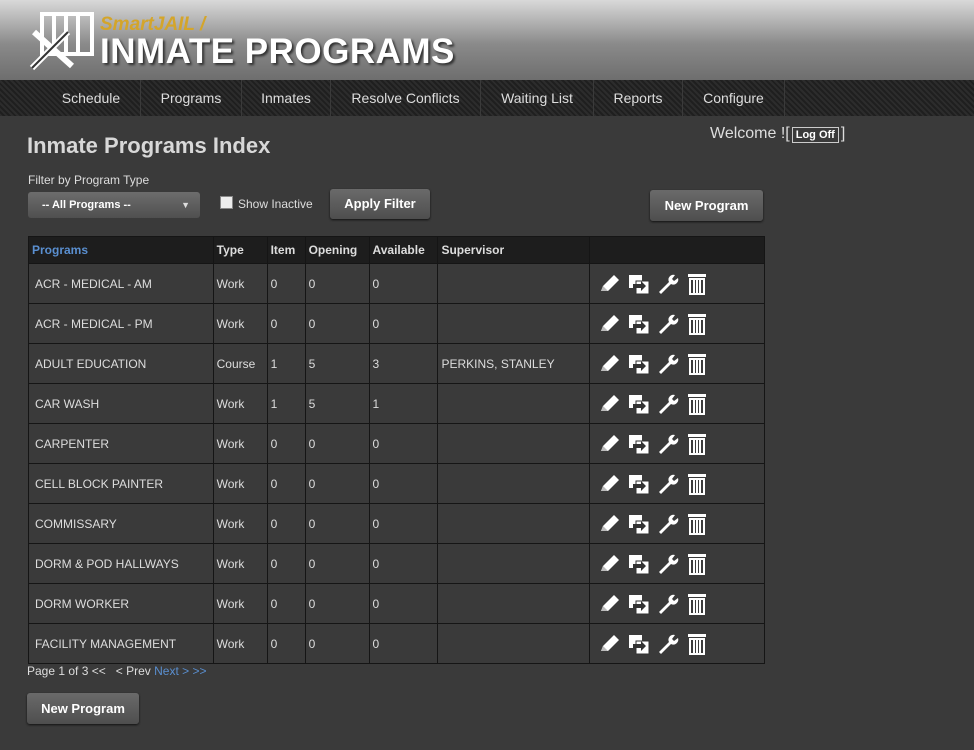 This screenshot has width=974, height=750. I want to click on filter-label: Filter by Program Type, so click(89, 180).